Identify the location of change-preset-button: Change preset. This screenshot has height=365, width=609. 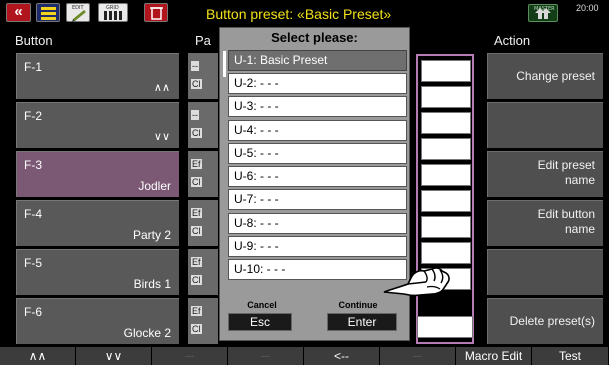
(545, 76).